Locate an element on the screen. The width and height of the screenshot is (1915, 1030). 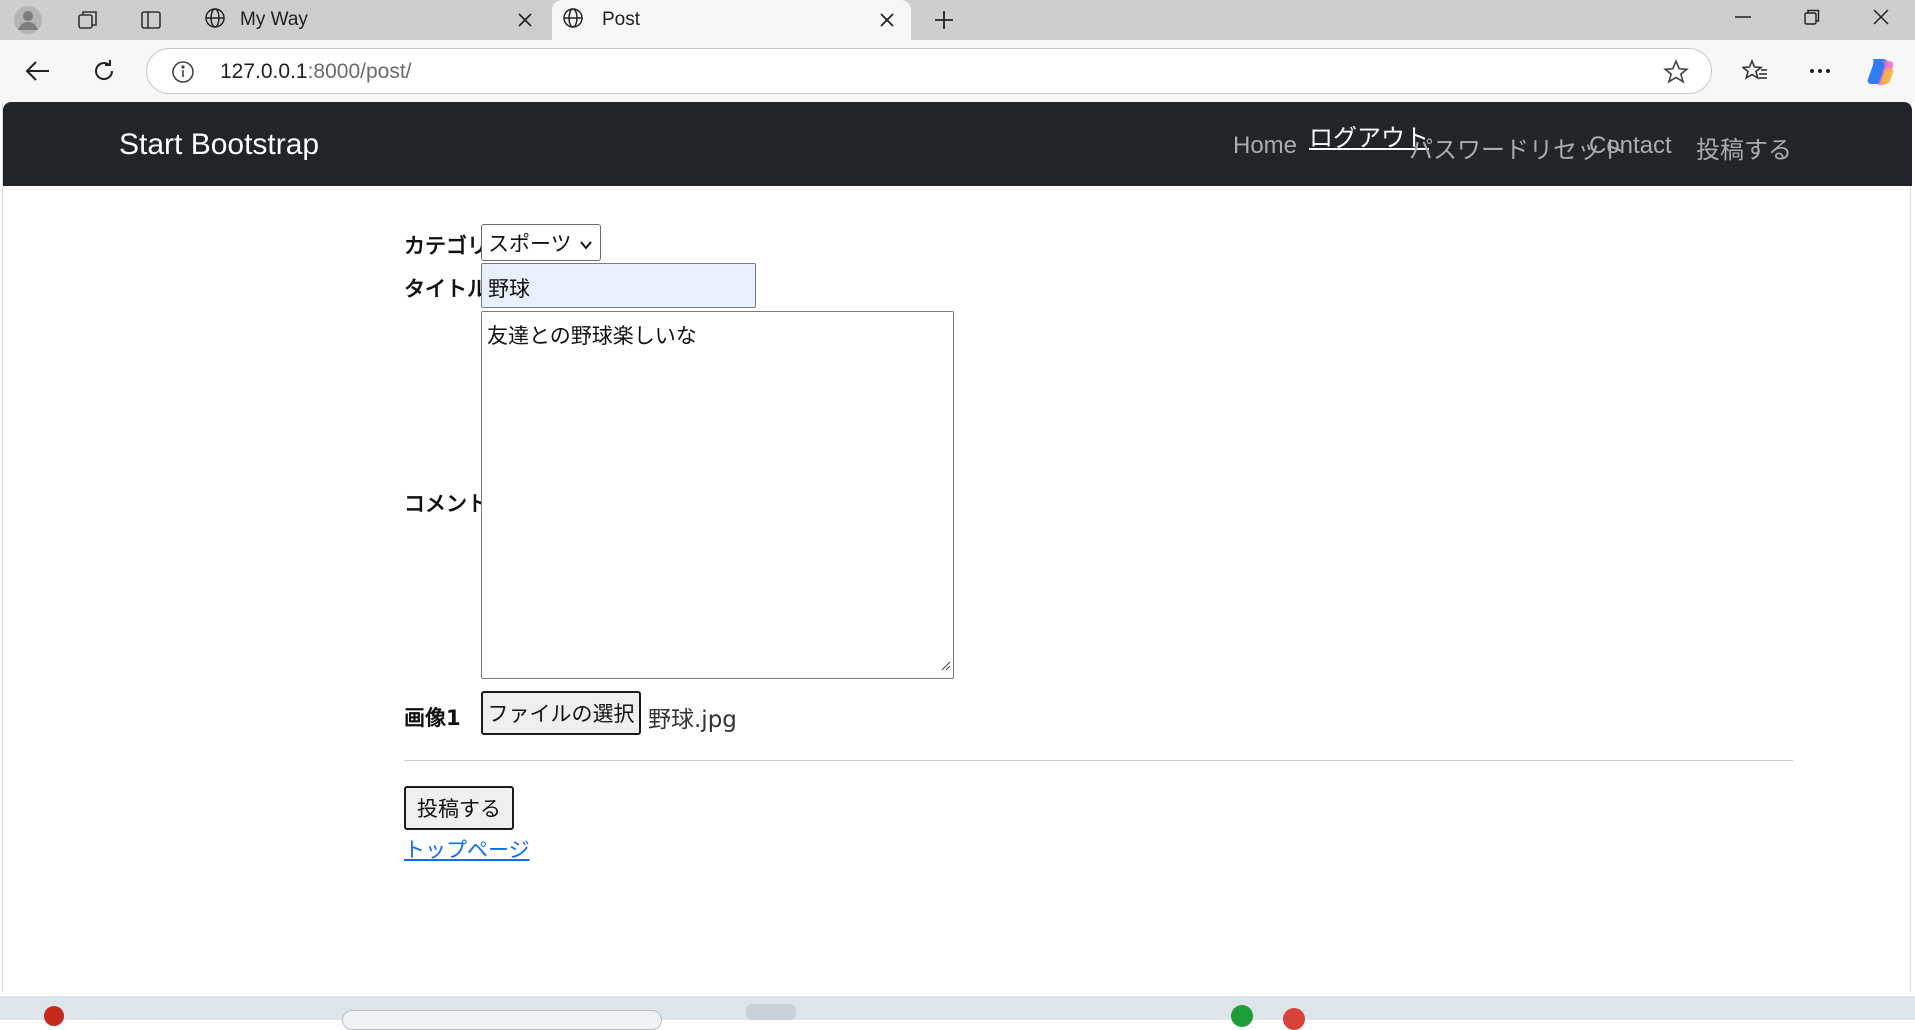
tab-title: My Way is located at coordinates (274, 19).